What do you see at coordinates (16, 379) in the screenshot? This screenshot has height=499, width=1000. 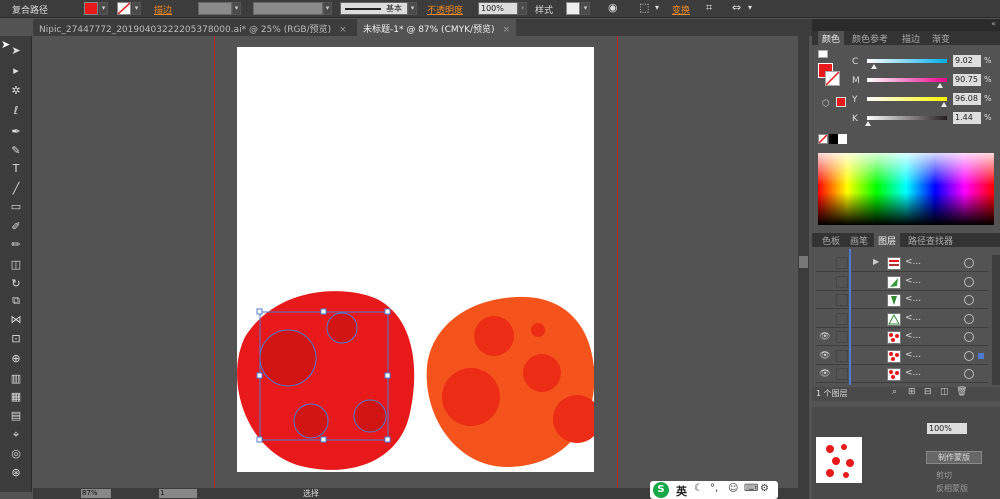 I see `graph-tool-icon: ▥` at bounding box center [16, 379].